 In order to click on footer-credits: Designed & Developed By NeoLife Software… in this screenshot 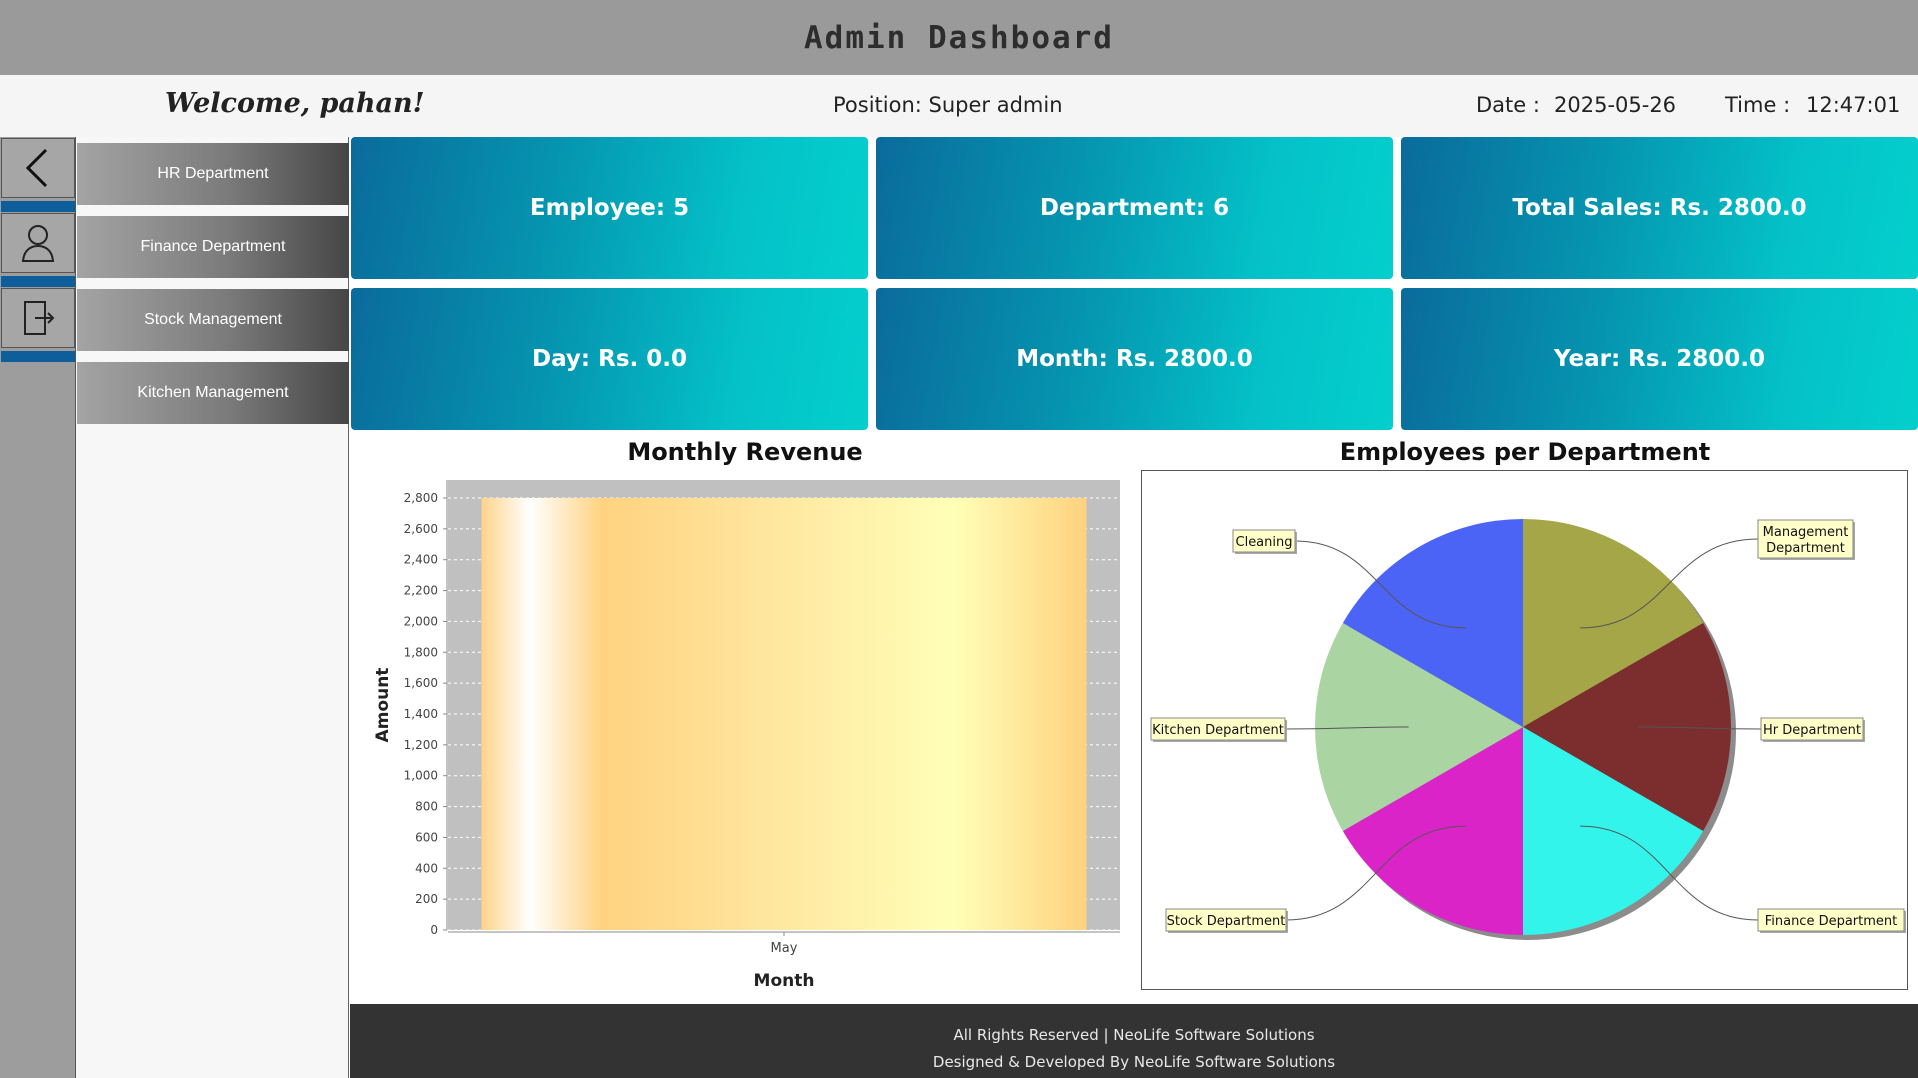, I will do `click(1134, 1062)`.